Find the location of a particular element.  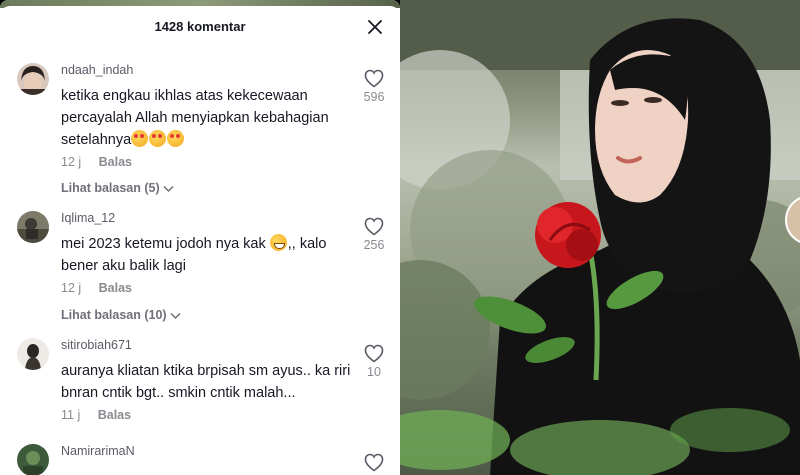

comment-username: ndaah_indah is located at coordinates (97, 70).